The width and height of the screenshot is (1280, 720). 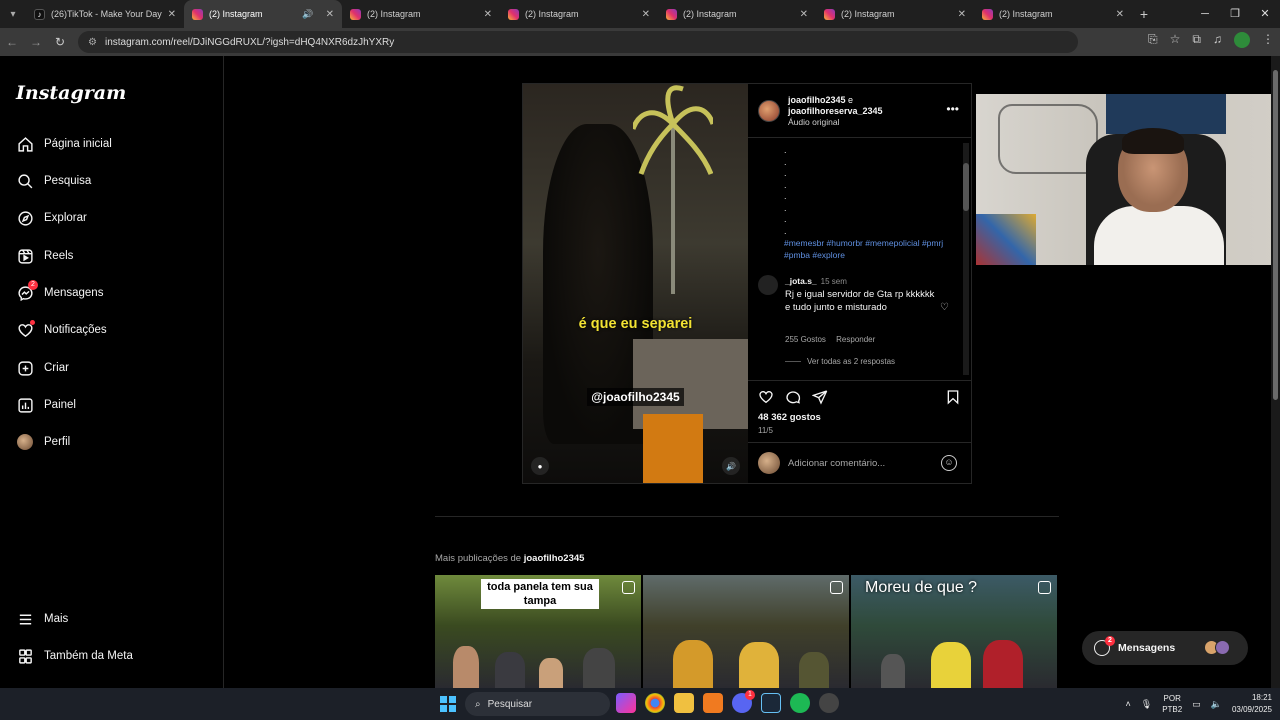 I want to click on webcam-overlay, so click(x=1128, y=179).